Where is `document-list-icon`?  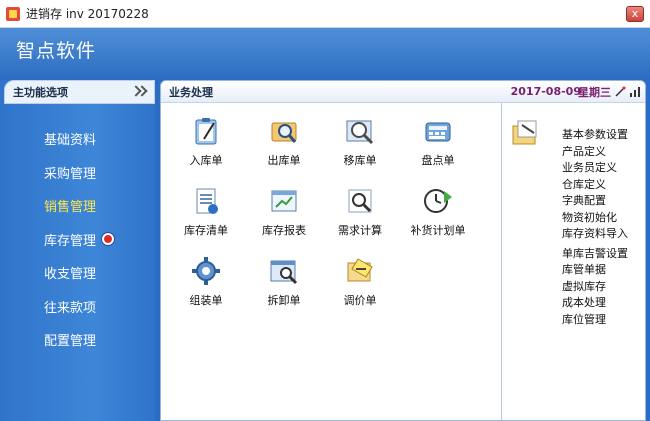
document-list-icon is located at coordinates (207, 201).